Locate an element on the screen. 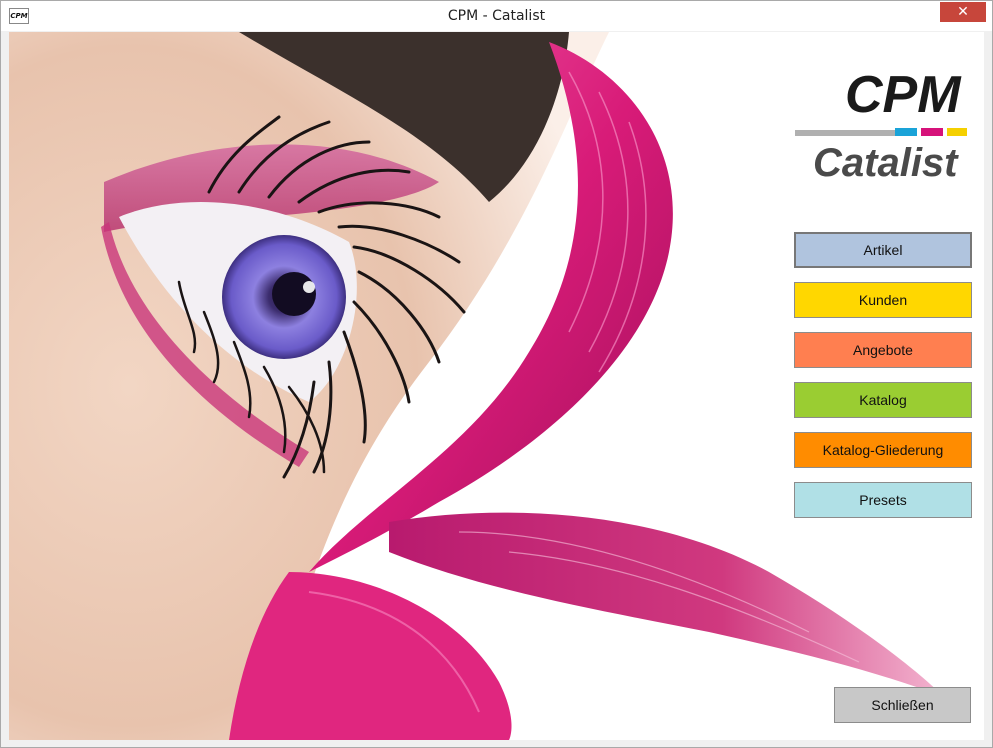  window-title: CPM - Catalist is located at coordinates (496, 16).